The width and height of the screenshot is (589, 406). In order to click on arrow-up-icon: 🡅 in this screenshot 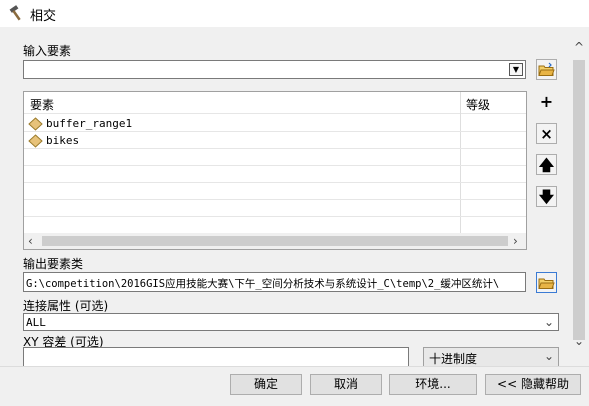, I will do `click(546, 165)`.